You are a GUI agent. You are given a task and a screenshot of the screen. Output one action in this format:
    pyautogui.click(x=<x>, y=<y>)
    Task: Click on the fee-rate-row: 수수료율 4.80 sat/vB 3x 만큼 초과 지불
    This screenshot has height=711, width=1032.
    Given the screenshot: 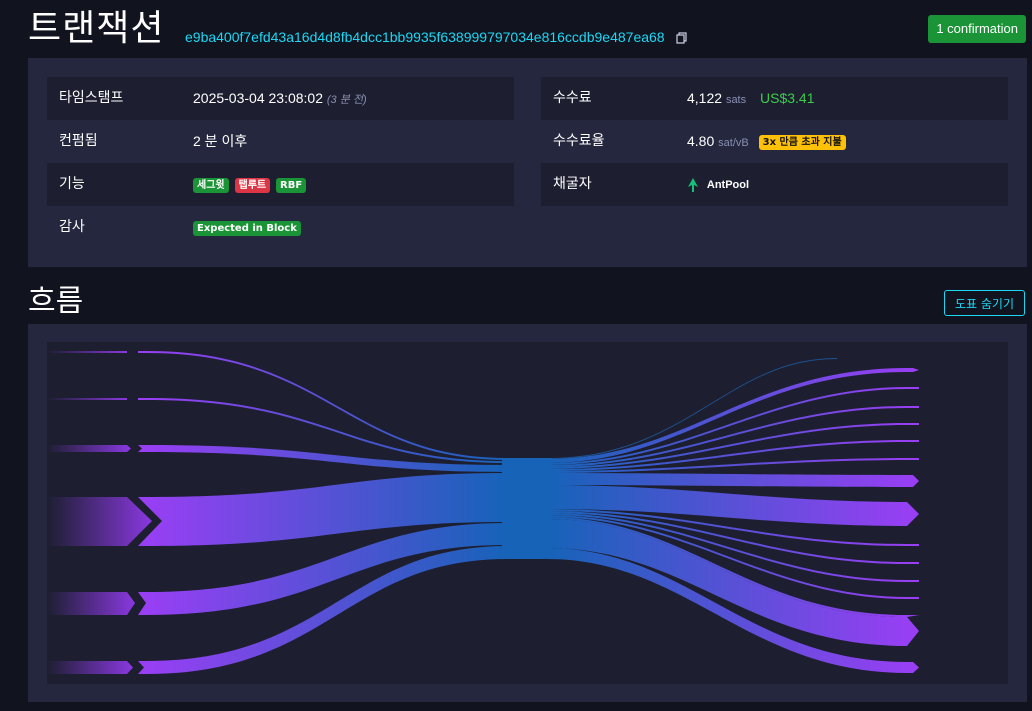 What is the action you would take?
    pyautogui.click(x=774, y=141)
    